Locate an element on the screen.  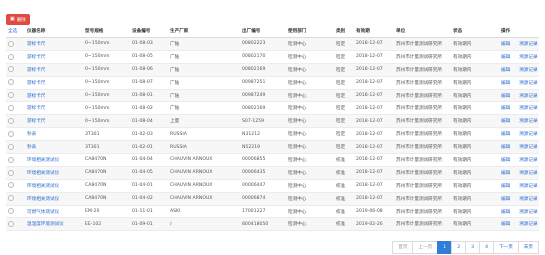
pager-next-button: 下一页 is located at coordinates (506, 247).